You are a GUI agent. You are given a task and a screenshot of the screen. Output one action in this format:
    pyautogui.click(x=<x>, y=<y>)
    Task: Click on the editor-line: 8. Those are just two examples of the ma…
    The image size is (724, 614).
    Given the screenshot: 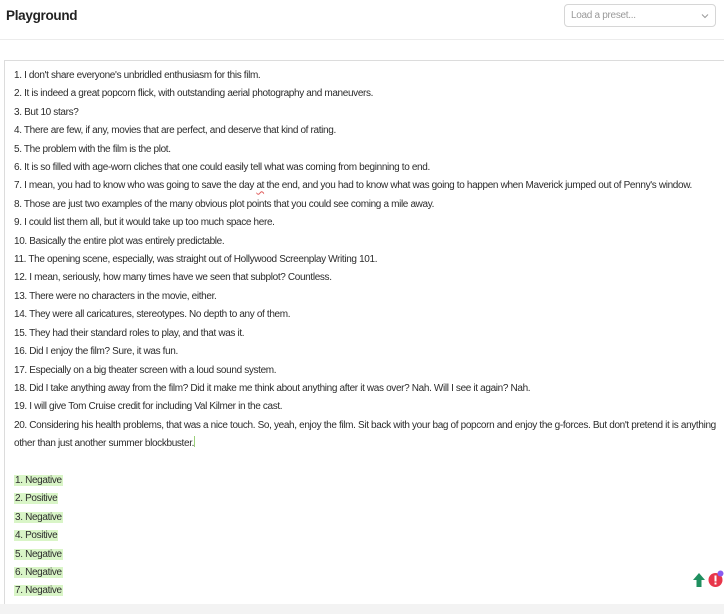 What is the action you would take?
    pyautogui.click(x=224, y=204)
    